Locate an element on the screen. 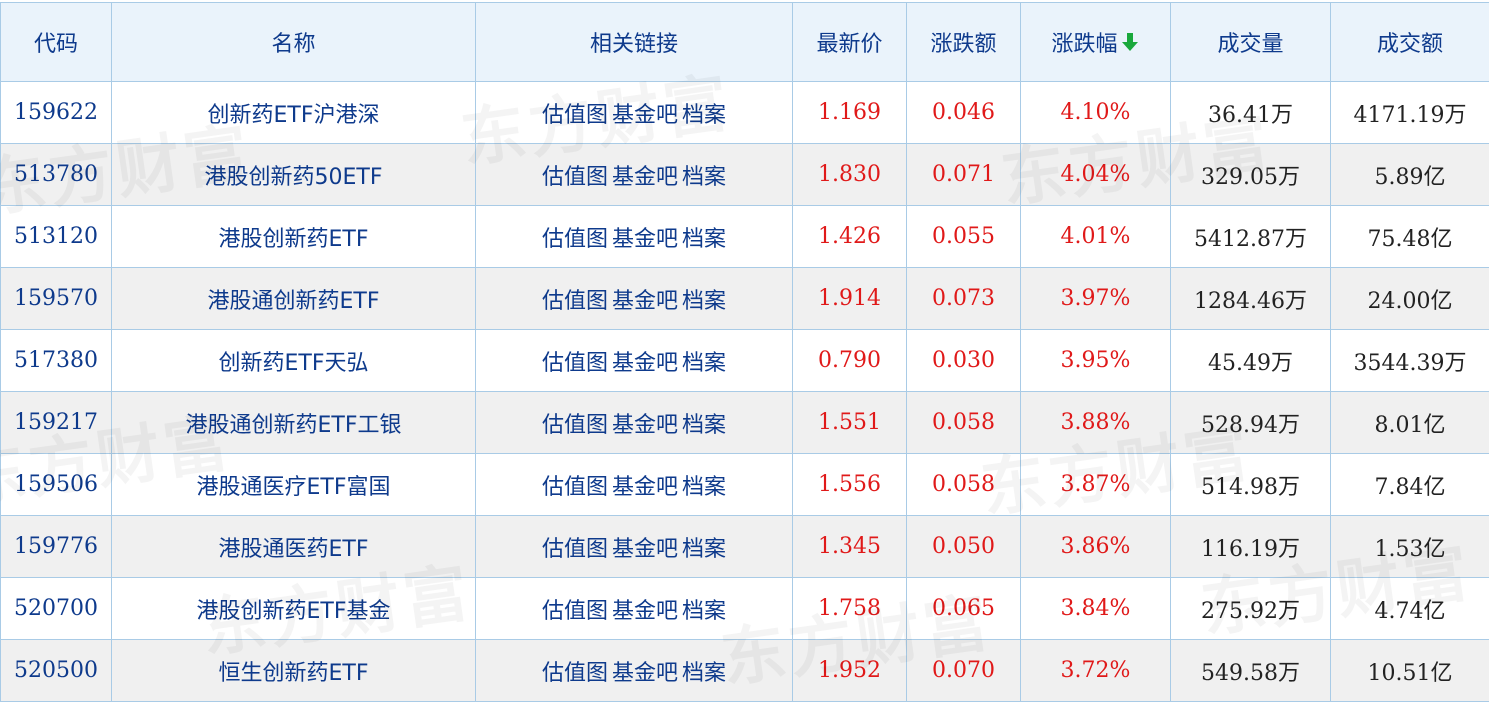 The image size is (1489, 702). fund-name: 创新药ETF沪港深 is located at coordinates (294, 113).